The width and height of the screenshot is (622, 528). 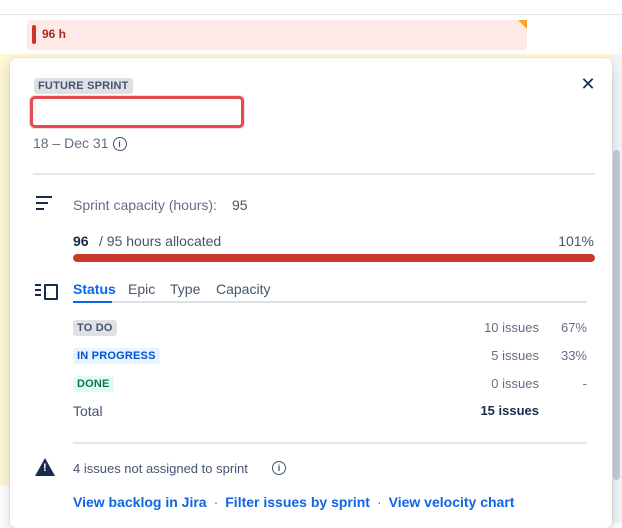 What do you see at coordinates (240, 205) in the screenshot?
I see `capacity-value: 95` at bounding box center [240, 205].